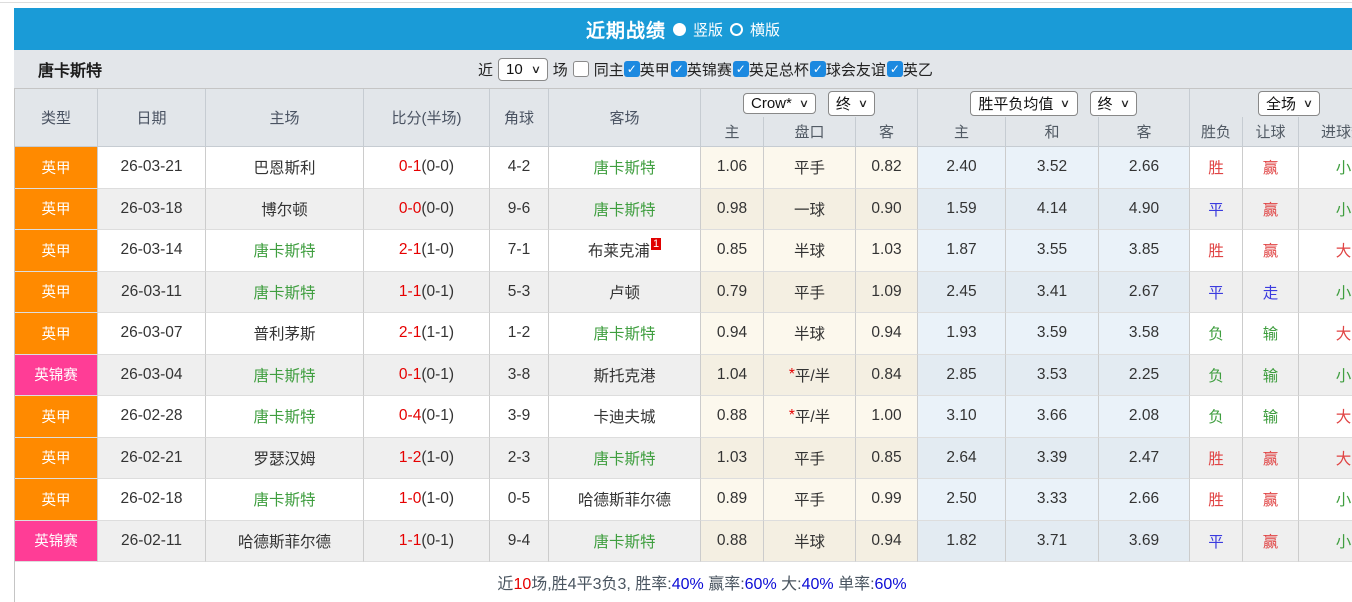  What do you see at coordinates (863, 103) in the screenshot?
I see `chevron-down-icon: ∨` at bounding box center [863, 103].